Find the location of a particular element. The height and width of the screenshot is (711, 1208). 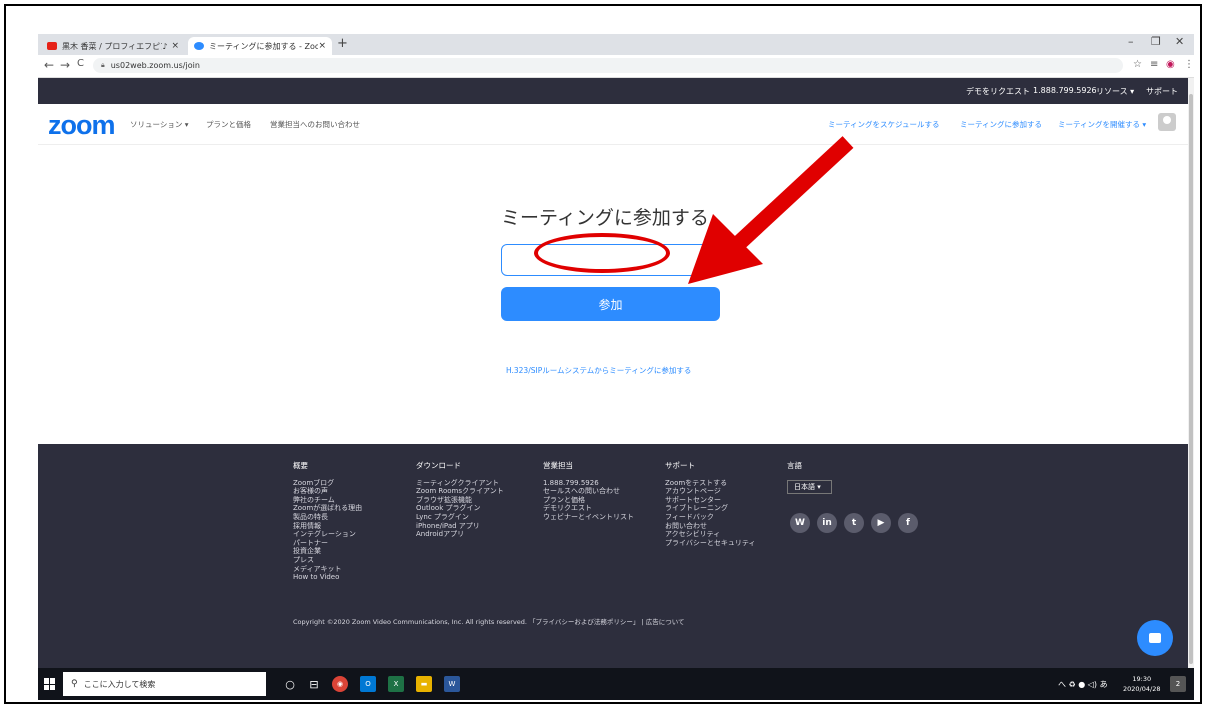

twitter-icon: t is located at coordinates (854, 523).